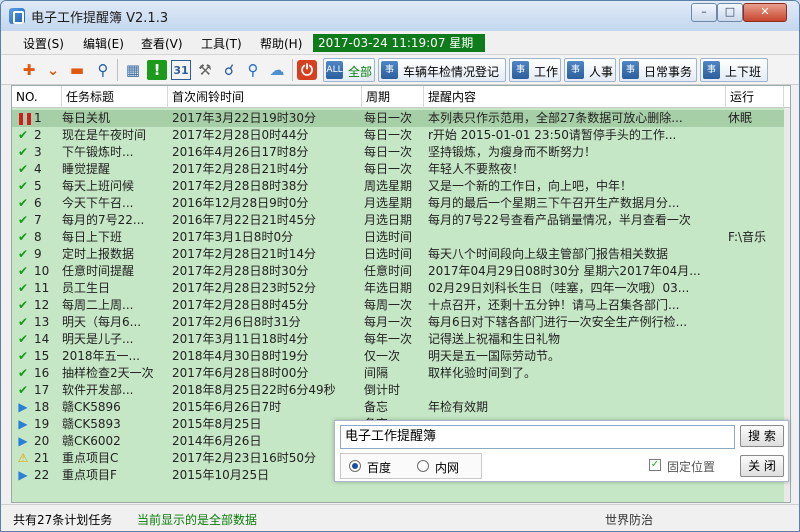  Describe the element at coordinates (388, 322) in the screenshot. I see `cell-cycle: 每月一次` at that location.